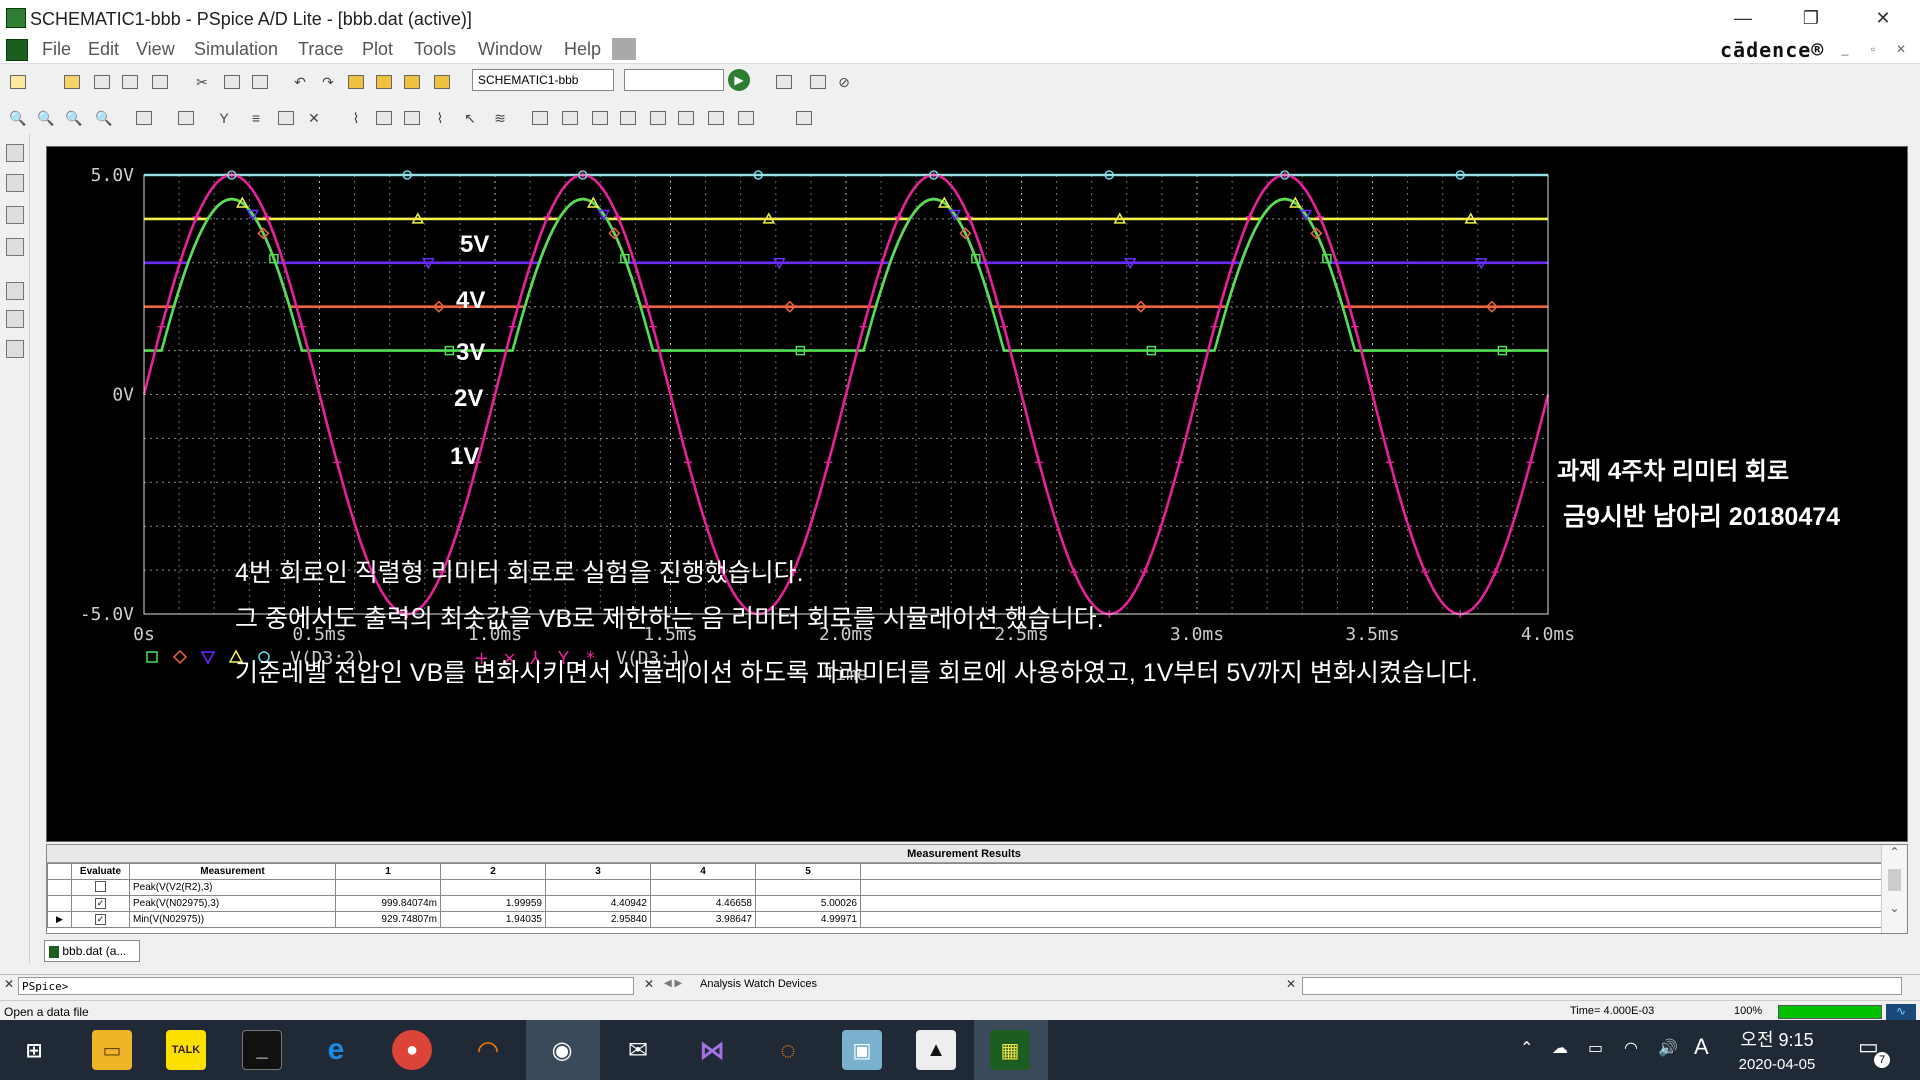  I want to click on mail-icon: ✉, so click(638, 1050).